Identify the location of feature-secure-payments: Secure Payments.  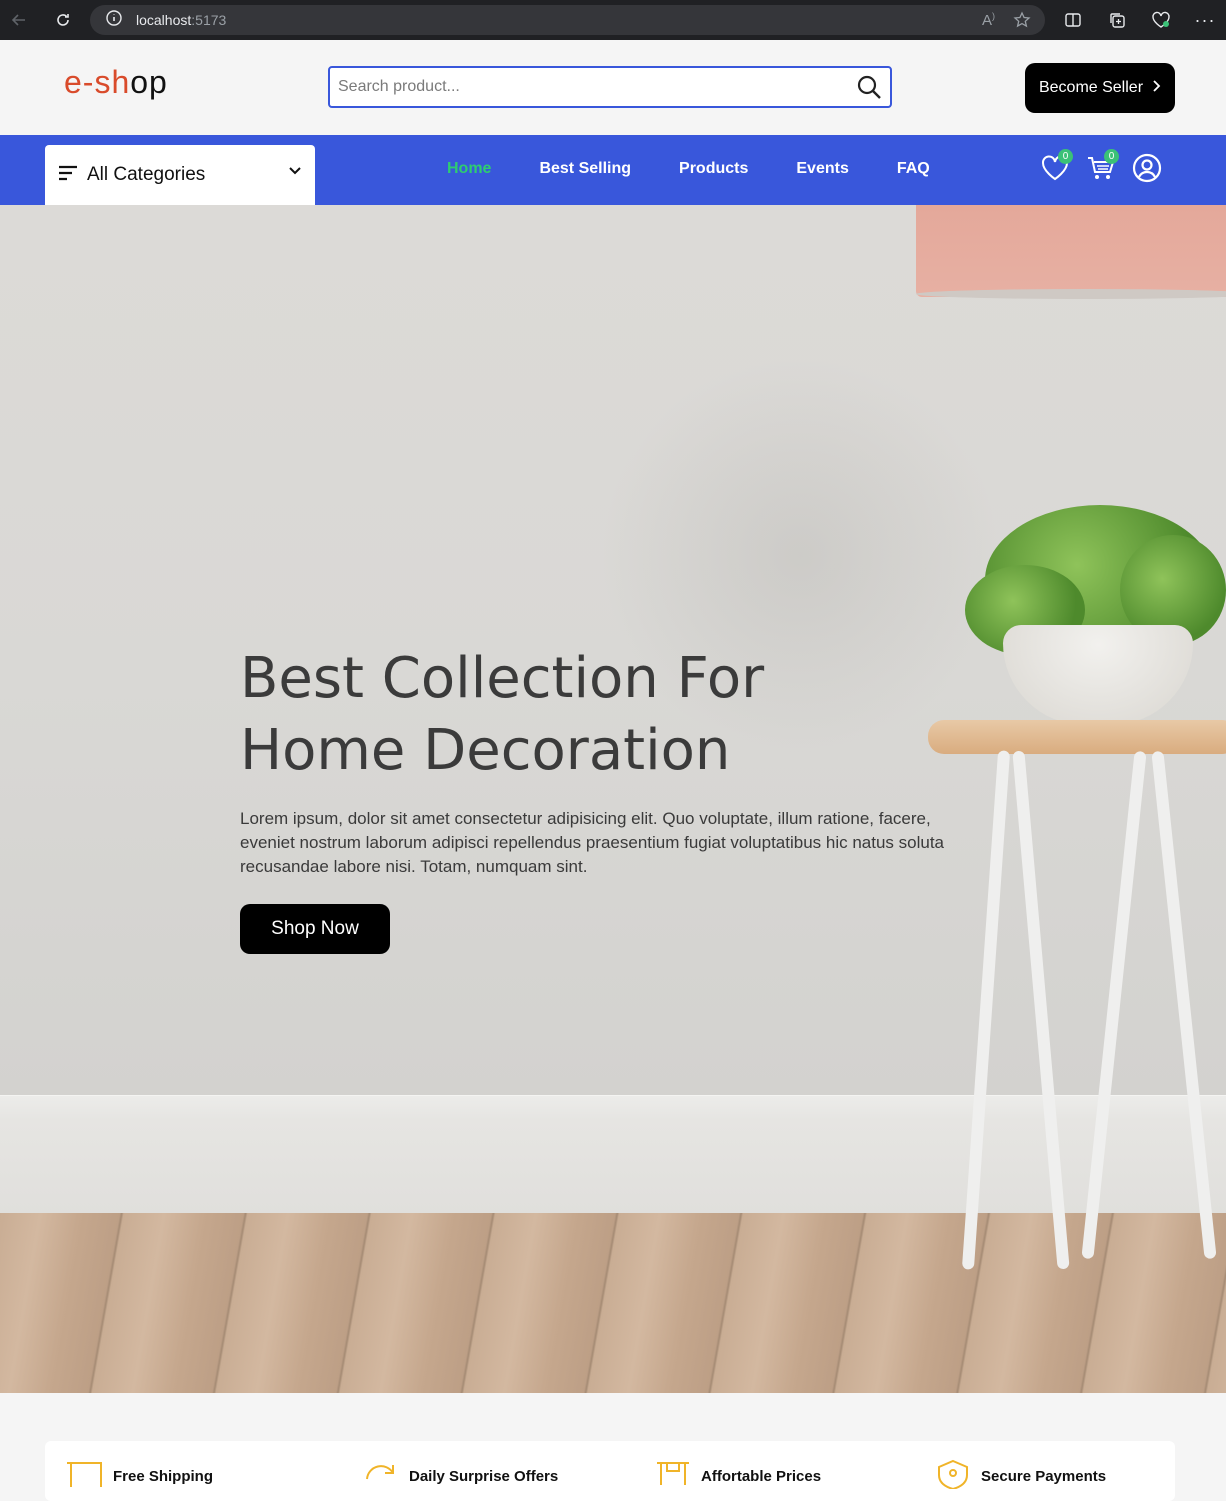
(1020, 1476).